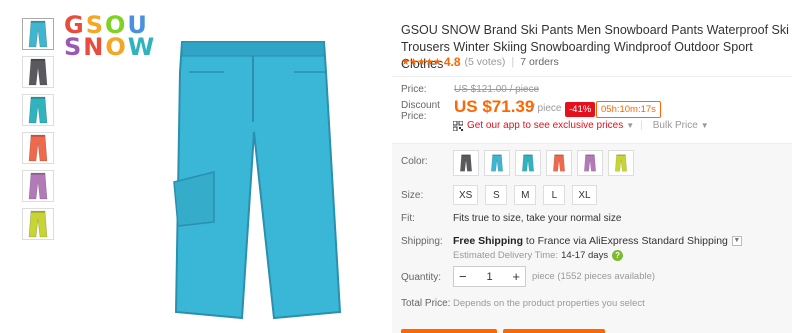  Describe the element at coordinates (554, 331) in the screenshot. I see `add-to-cart-button` at that location.